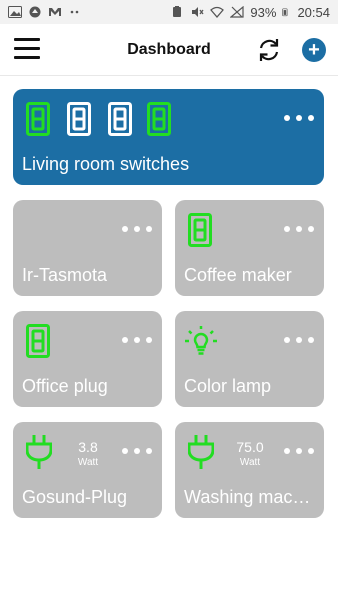 The image size is (338, 600). Describe the element at coordinates (228, 386) in the screenshot. I see `tile-label: Color lamp` at that location.